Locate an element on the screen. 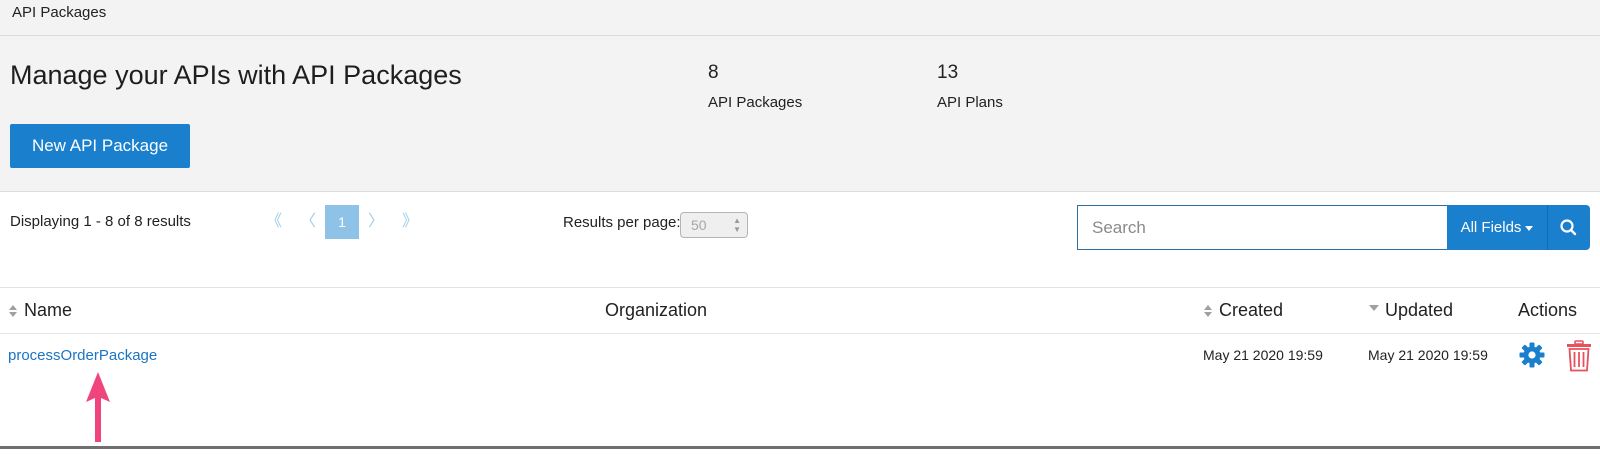 This screenshot has height=454, width=1600. page-number-button: 1 is located at coordinates (342, 222).